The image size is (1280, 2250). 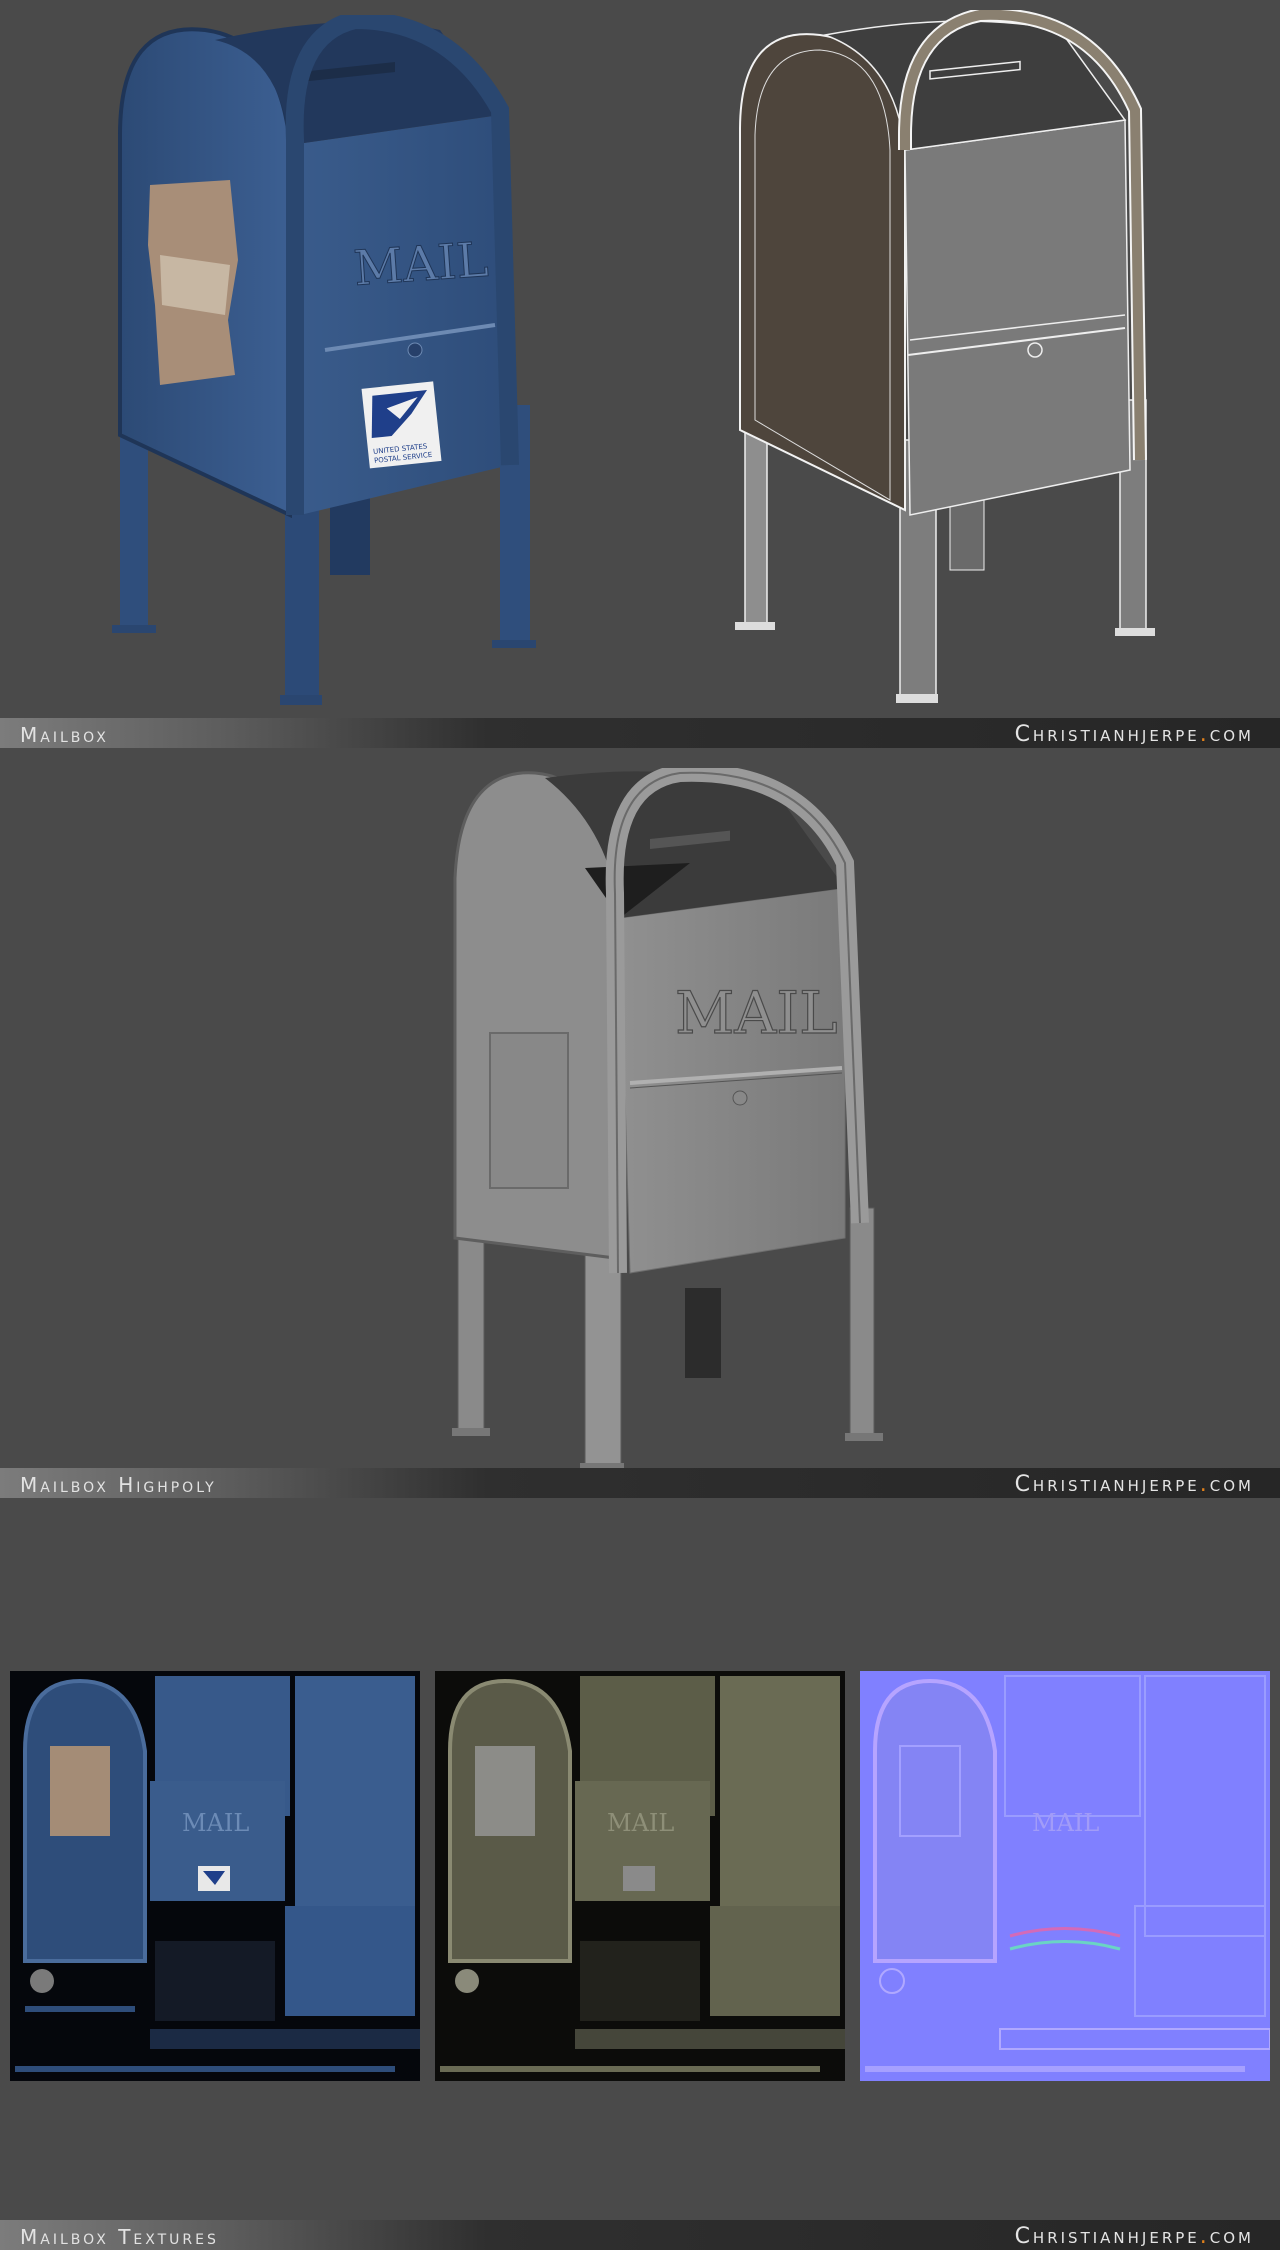 I want to click on normal-texture-map: MAIL, so click(x=1065, y=1876).